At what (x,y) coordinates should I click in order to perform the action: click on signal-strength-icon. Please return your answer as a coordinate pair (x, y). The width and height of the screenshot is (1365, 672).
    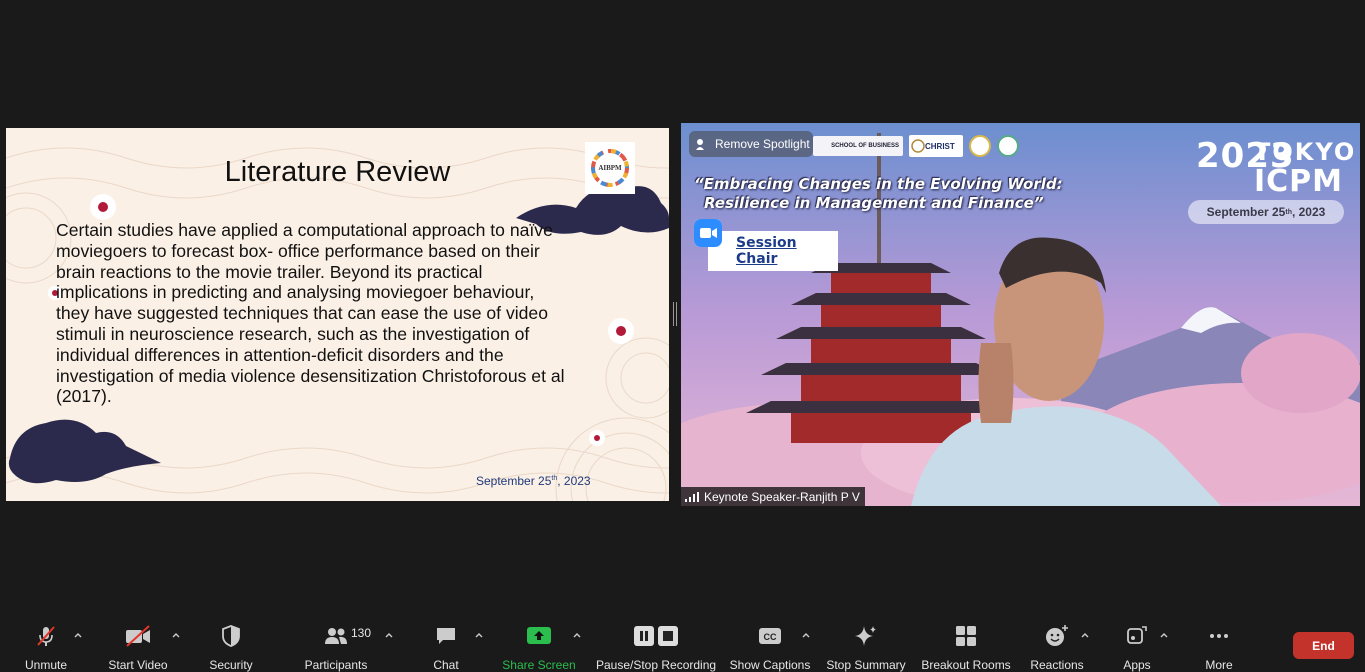
    Looking at the image, I should click on (692, 496).